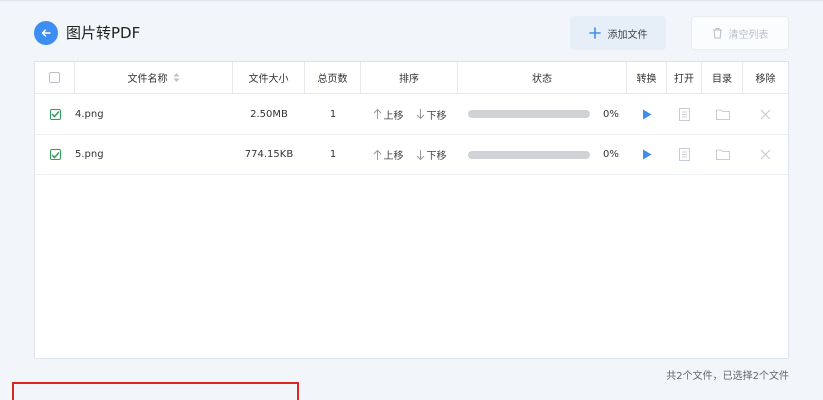 The height and width of the screenshot is (400, 823). Describe the element at coordinates (411, 0) in the screenshot. I see `top-divider` at that location.